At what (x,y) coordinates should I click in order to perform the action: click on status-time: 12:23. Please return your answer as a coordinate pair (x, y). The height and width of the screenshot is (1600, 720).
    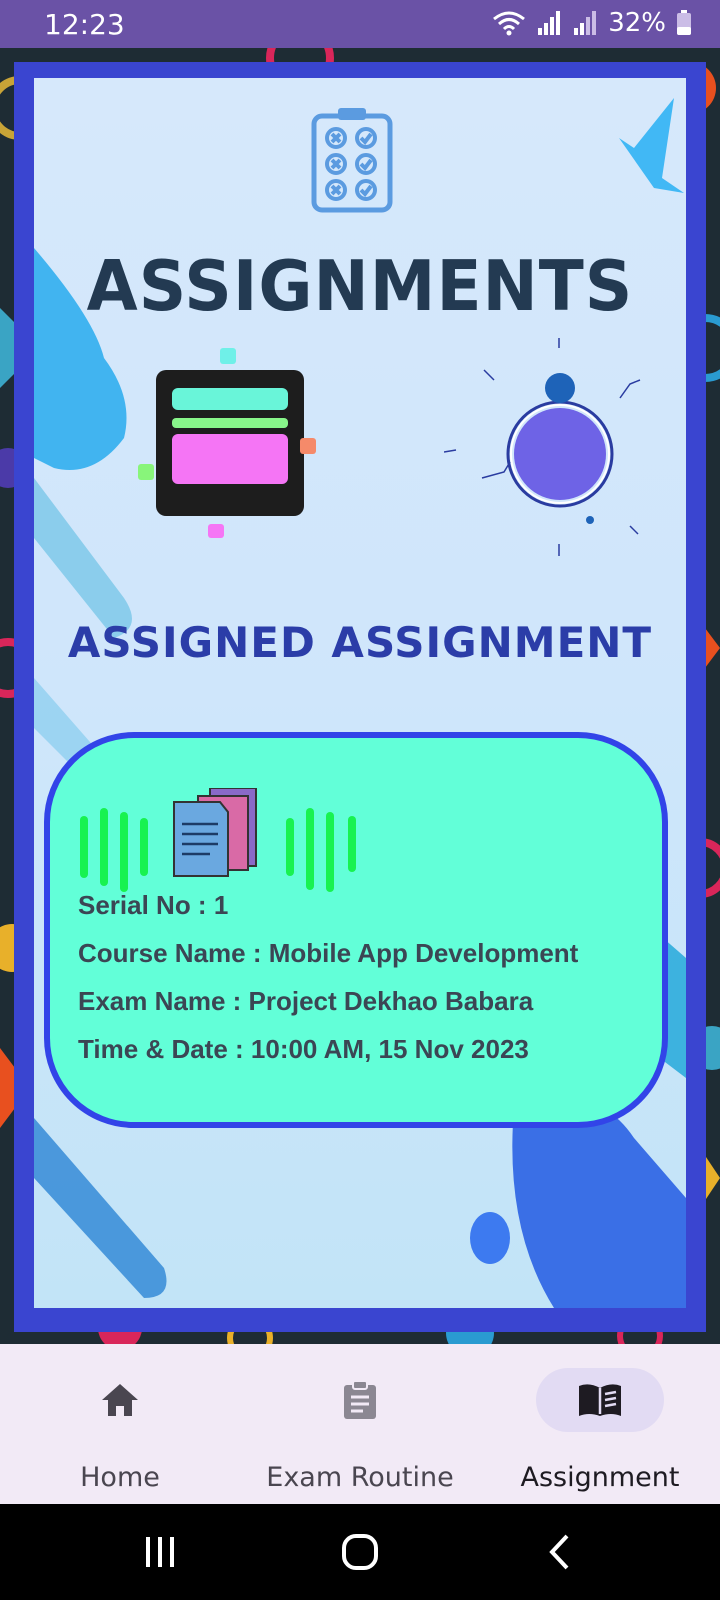
    Looking at the image, I should click on (84, 24).